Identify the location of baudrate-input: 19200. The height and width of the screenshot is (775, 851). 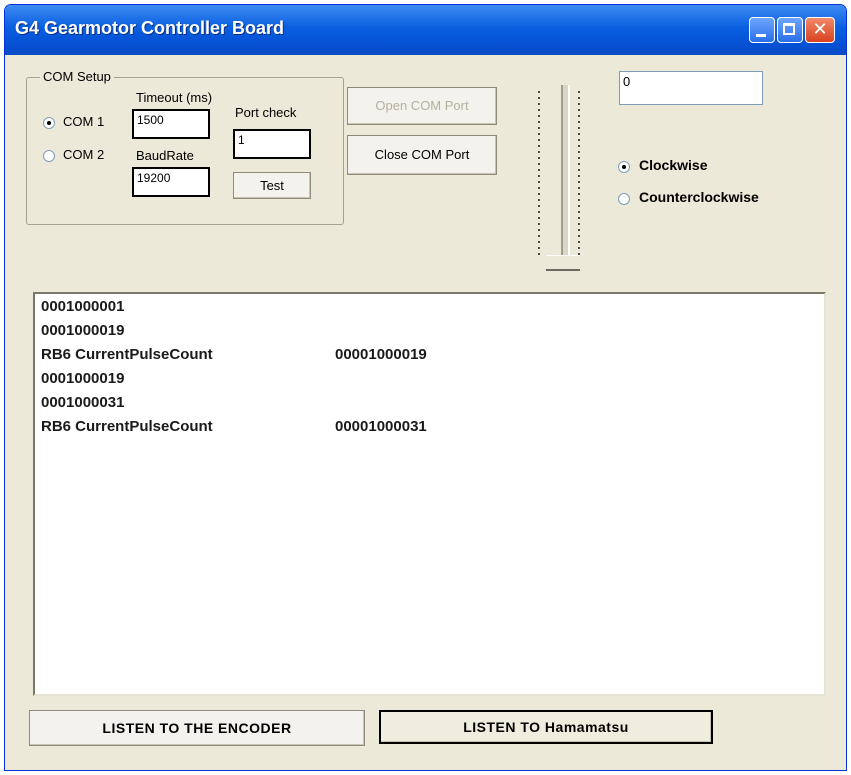
(171, 182).